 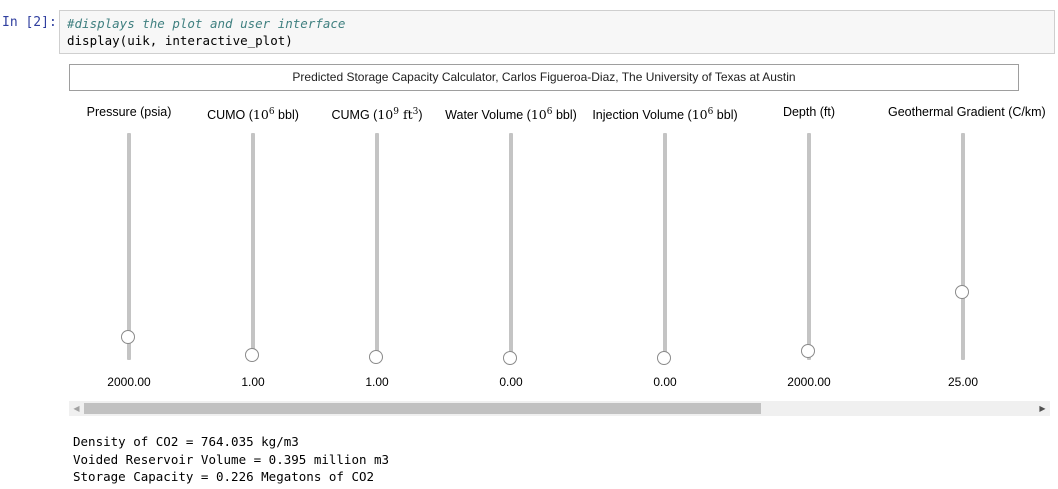 I want to click on slider-cumg: CUMG (109 ft3) 1.00, so click(x=377, y=248).